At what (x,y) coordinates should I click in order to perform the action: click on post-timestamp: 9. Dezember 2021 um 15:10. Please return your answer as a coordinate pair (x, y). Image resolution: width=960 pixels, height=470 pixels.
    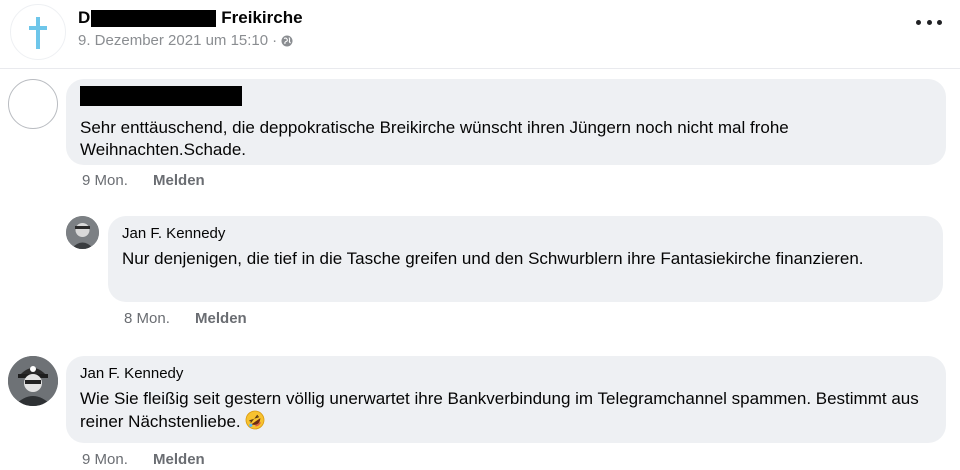
    Looking at the image, I should click on (173, 40).